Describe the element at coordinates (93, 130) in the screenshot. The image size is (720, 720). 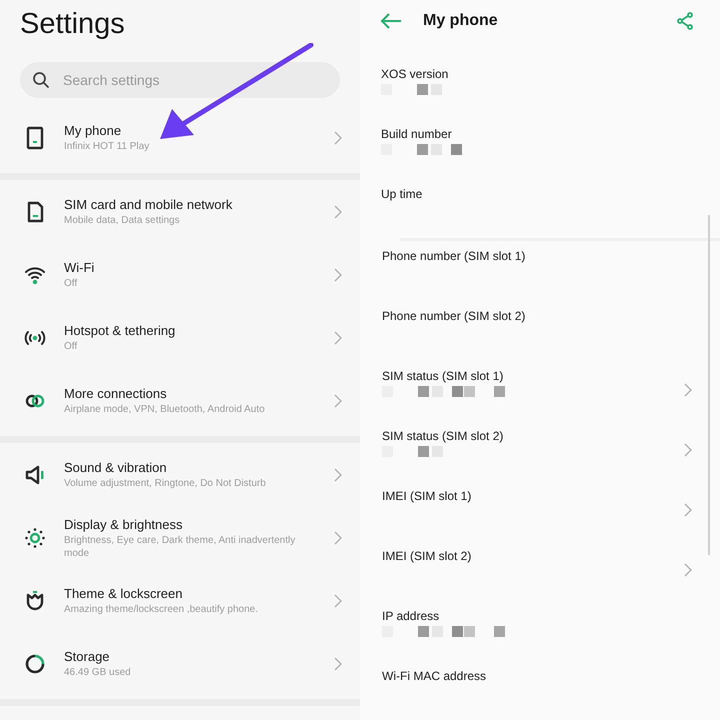
I see `item-title: My phone` at that location.